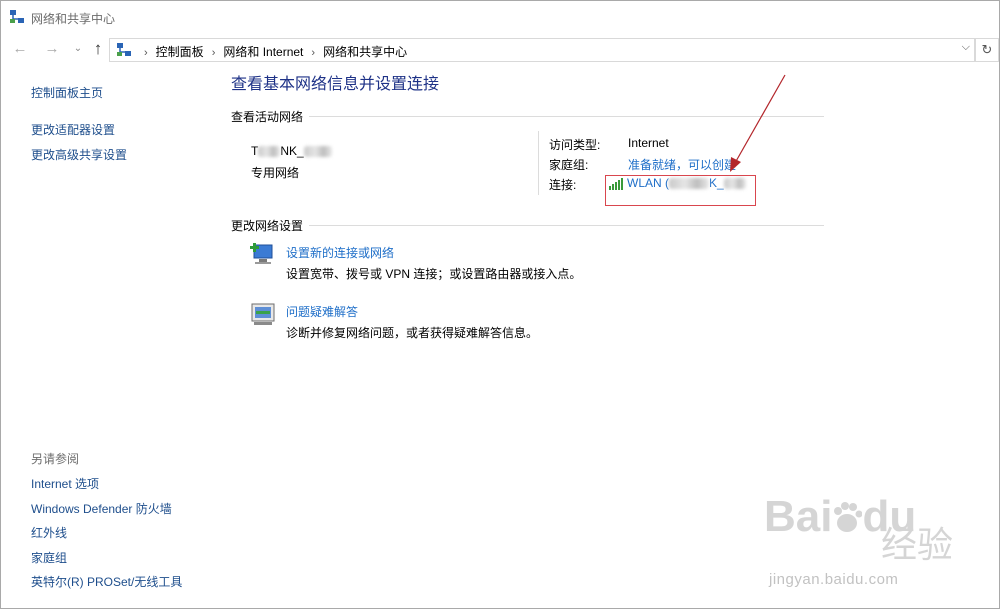 Image resolution: width=1000 pixels, height=610 pixels. I want to click on recent-locations-chevron-icon: ⌄, so click(78, 49).